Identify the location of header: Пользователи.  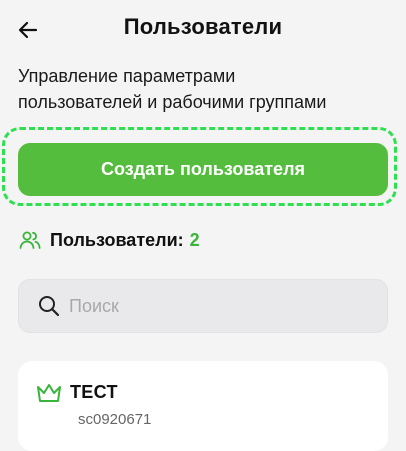
(203, 28).